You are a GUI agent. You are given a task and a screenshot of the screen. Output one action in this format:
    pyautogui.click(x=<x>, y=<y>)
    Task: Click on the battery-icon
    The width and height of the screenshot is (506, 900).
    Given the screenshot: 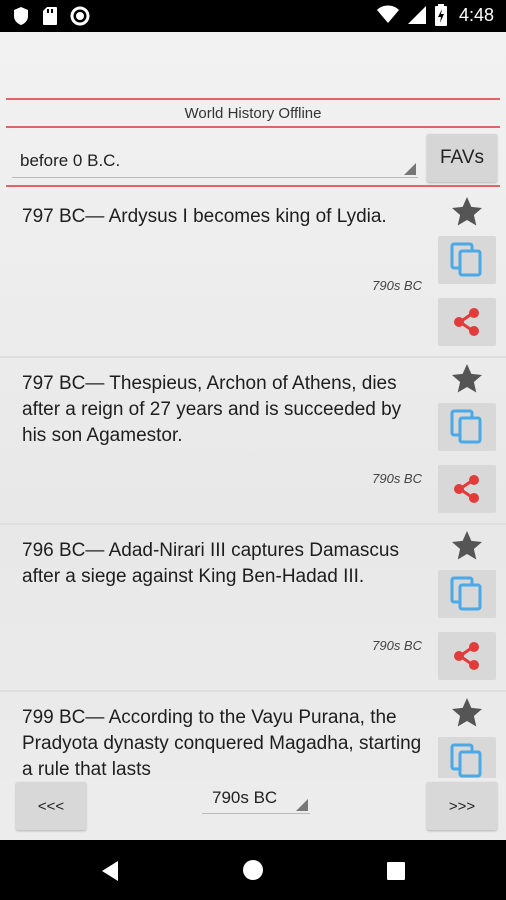 What is the action you would take?
    pyautogui.click(x=440, y=15)
    